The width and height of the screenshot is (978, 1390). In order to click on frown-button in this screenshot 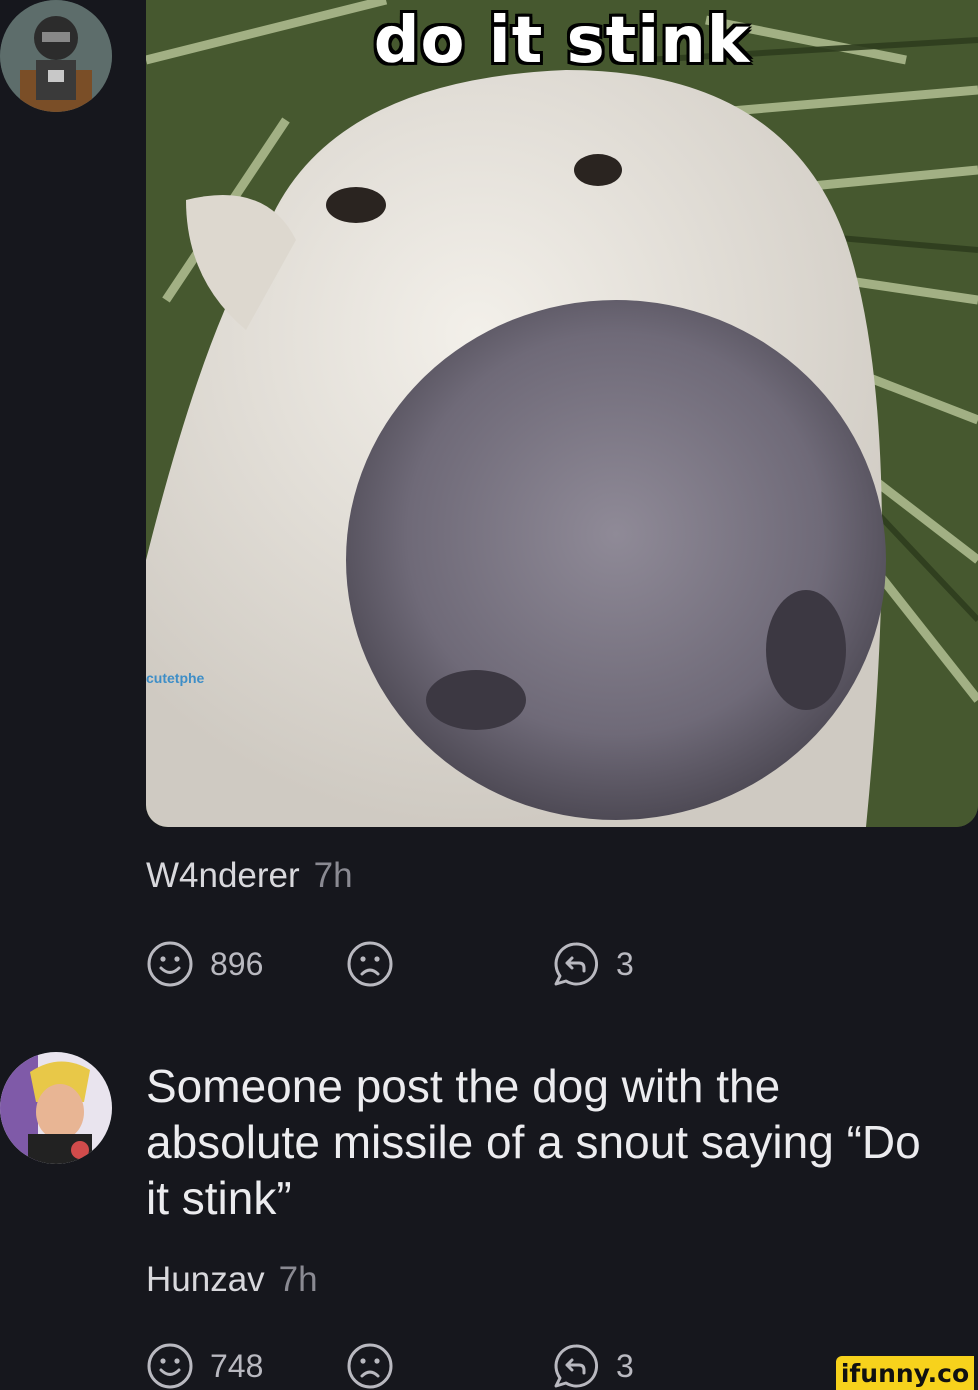, I will do `click(370, 964)`.